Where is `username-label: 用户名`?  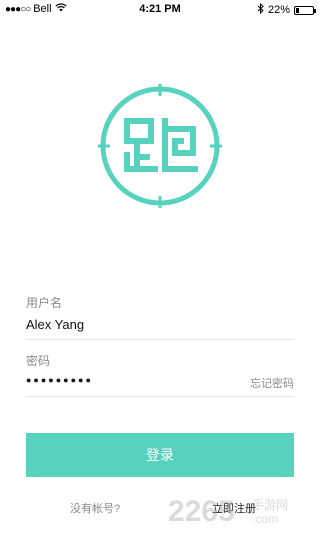
username-label: 用户名 is located at coordinates (44, 303).